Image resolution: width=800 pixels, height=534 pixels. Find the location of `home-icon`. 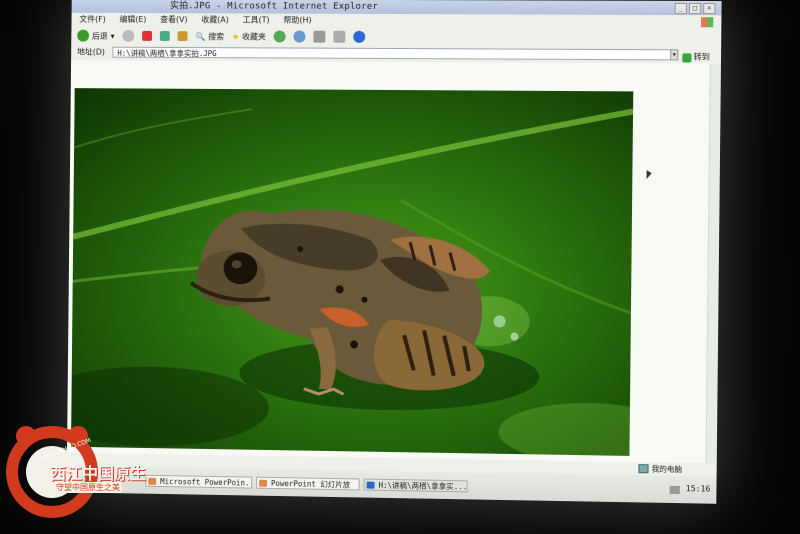

home-icon is located at coordinates (182, 36).